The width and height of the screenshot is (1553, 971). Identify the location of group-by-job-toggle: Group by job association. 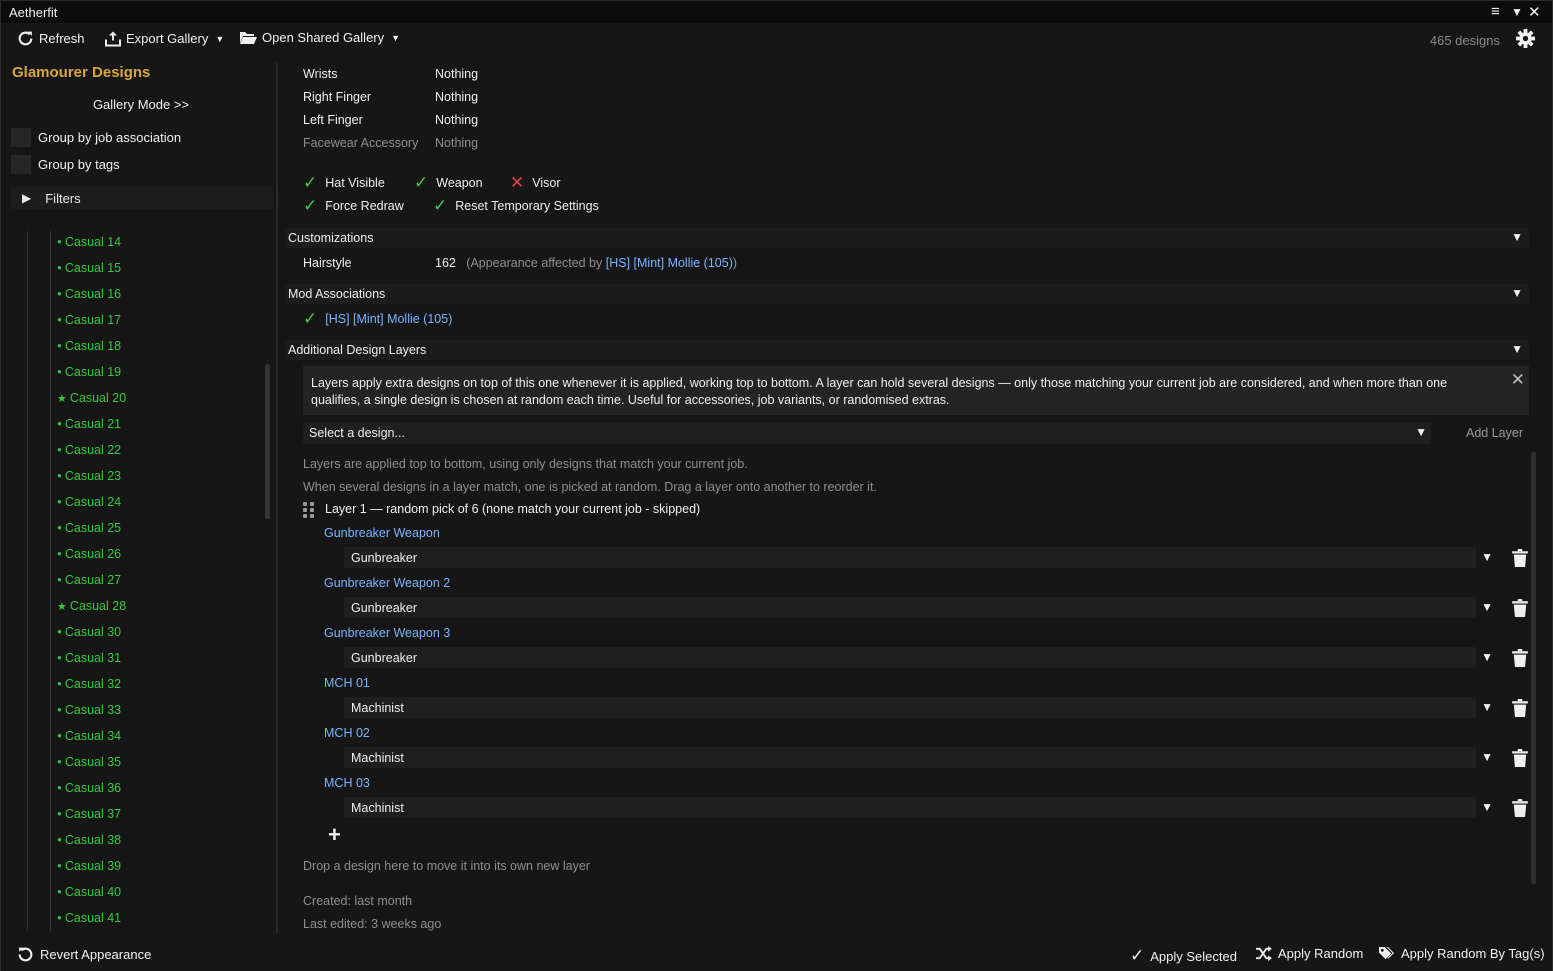
(96, 137).